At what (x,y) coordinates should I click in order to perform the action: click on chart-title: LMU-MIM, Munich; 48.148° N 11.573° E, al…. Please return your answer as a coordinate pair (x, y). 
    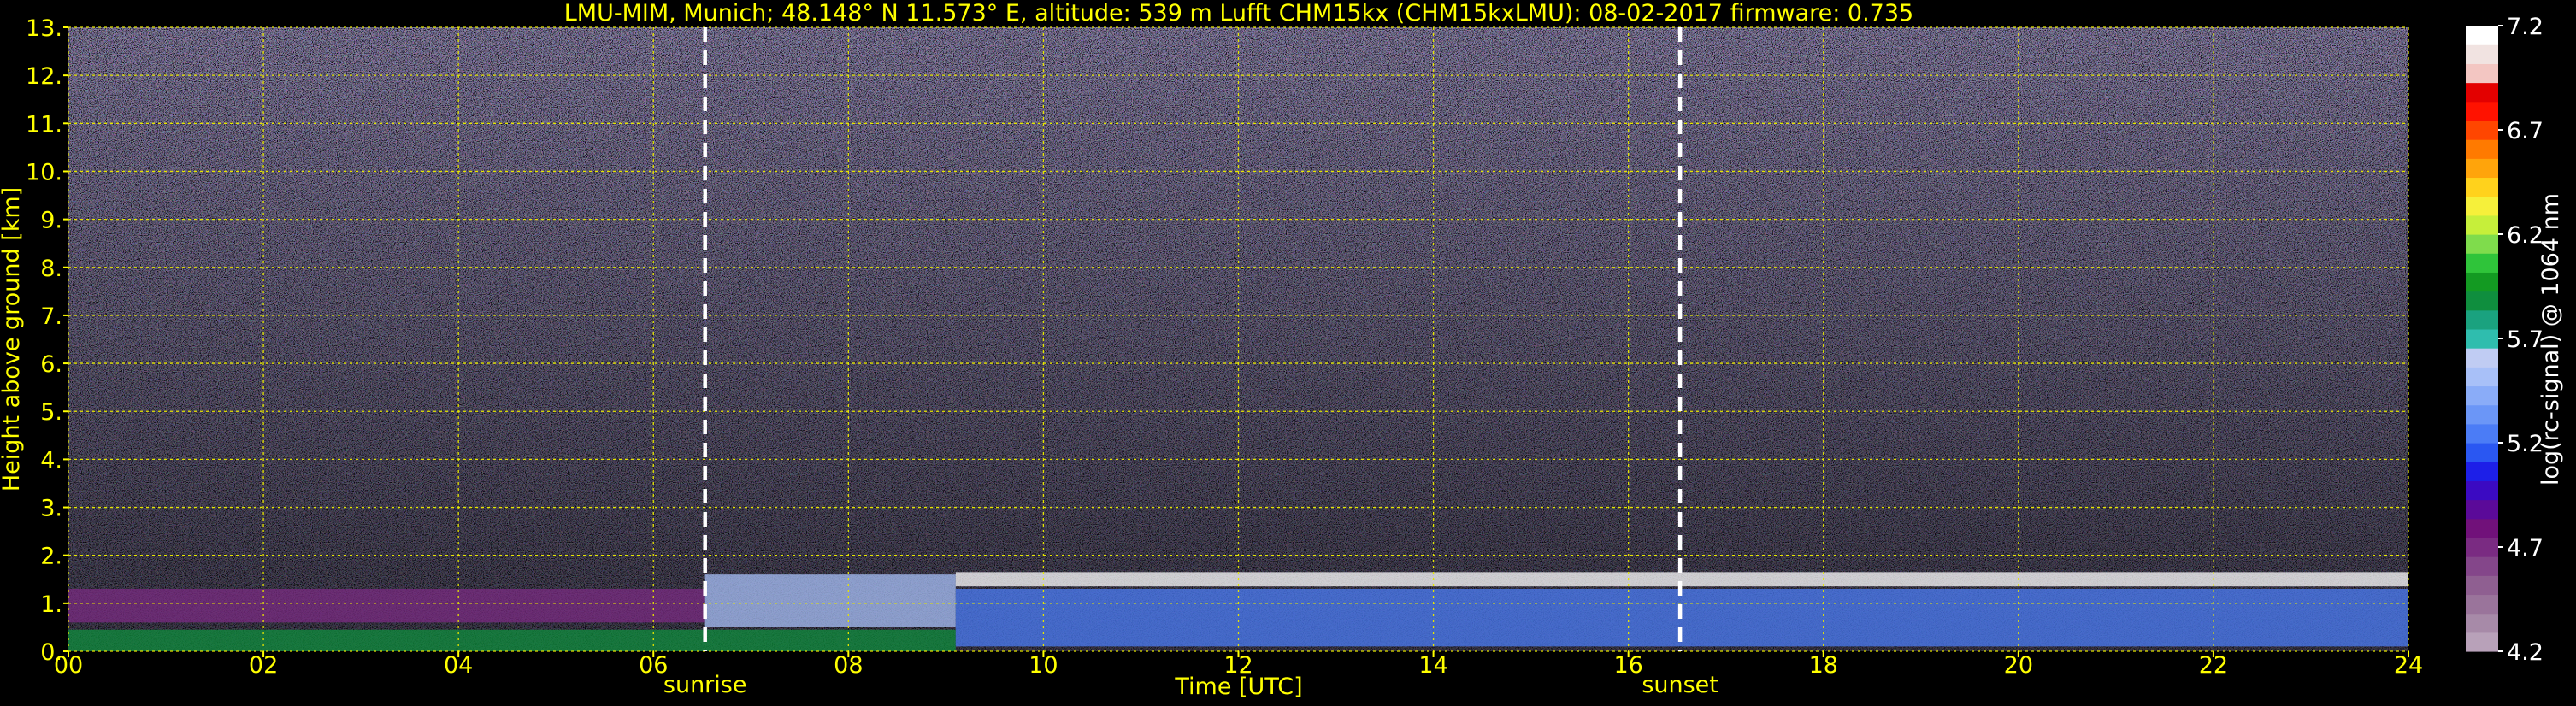
    Looking at the image, I should click on (1238, 13).